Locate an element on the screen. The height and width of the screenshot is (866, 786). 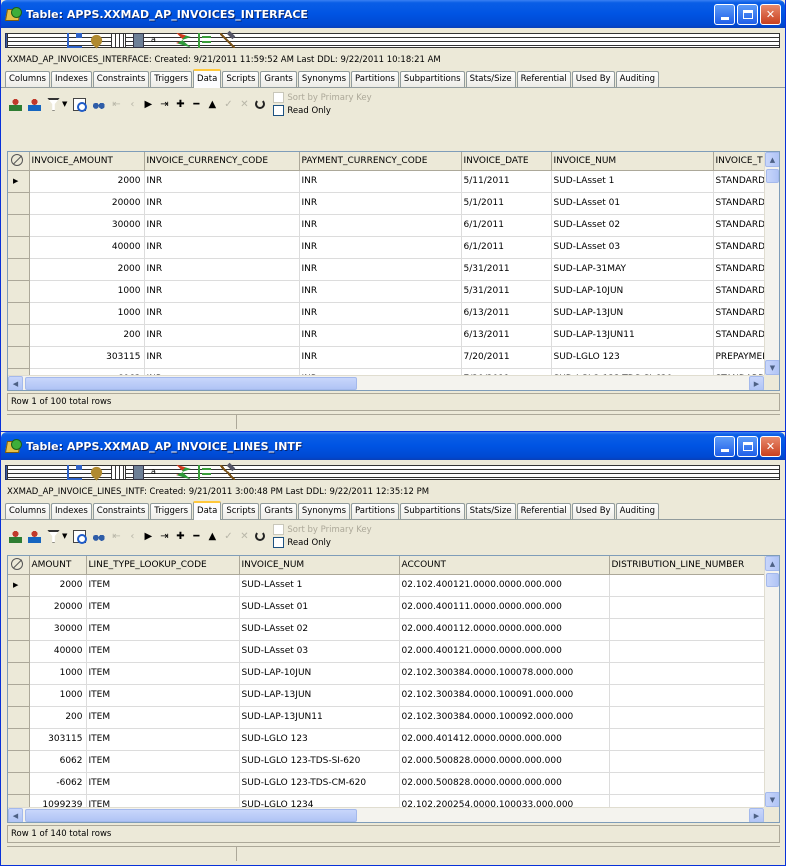
prior-record-icon: ‹ is located at coordinates (132, 536).